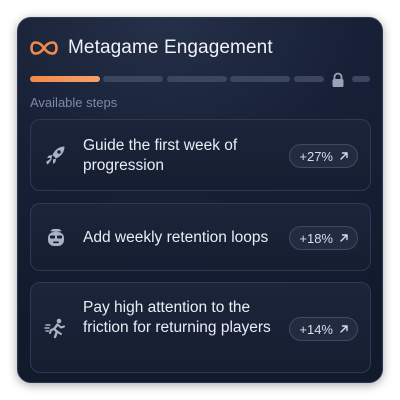 The image size is (400, 400). I want to click on impact-badge: +14%, so click(323, 329).